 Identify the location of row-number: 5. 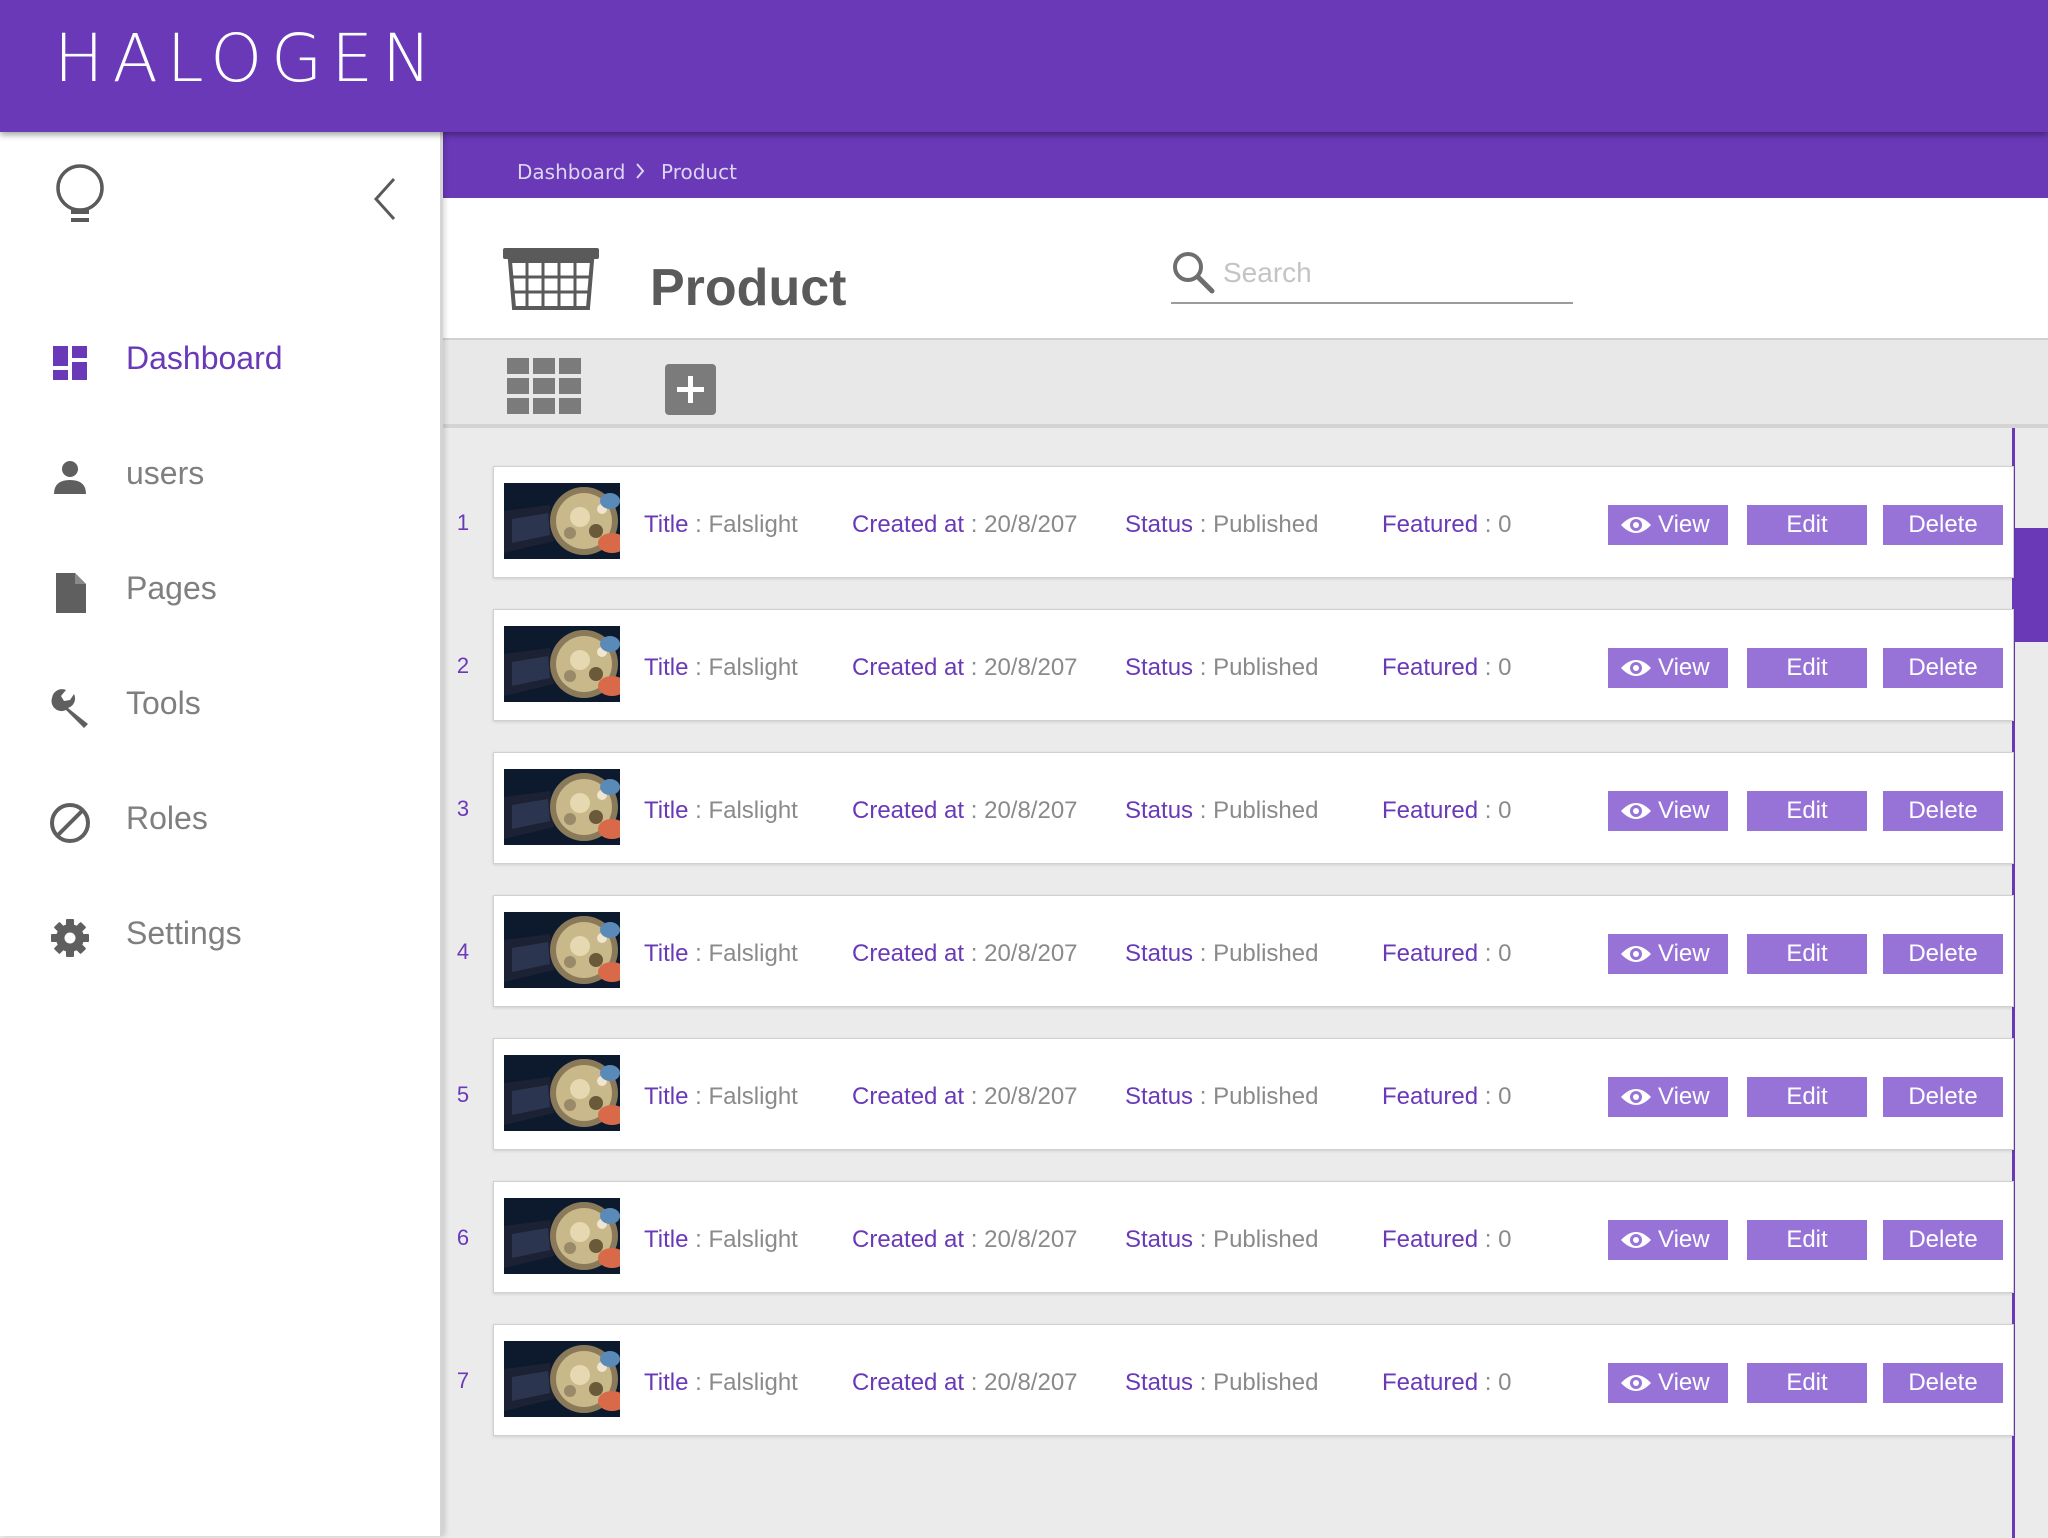
(463, 1094).